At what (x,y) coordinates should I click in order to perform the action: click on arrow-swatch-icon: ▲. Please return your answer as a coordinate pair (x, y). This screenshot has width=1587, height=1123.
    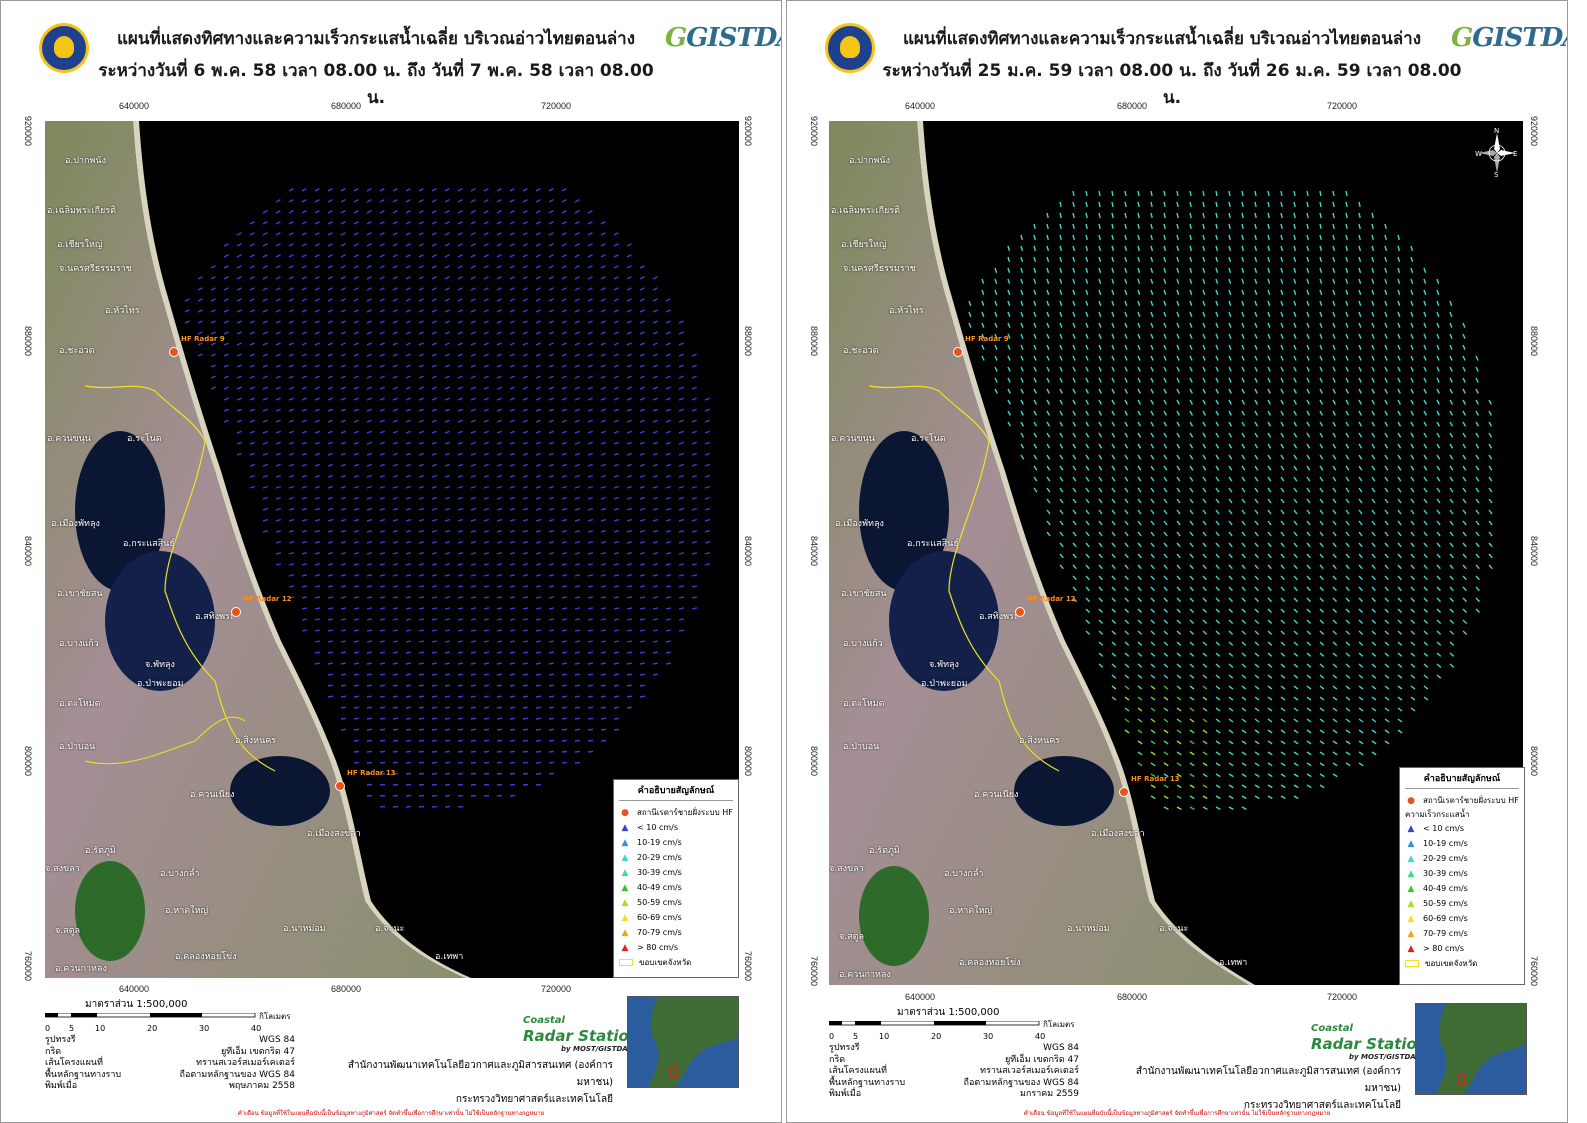
    Looking at the image, I should click on (1411, 918).